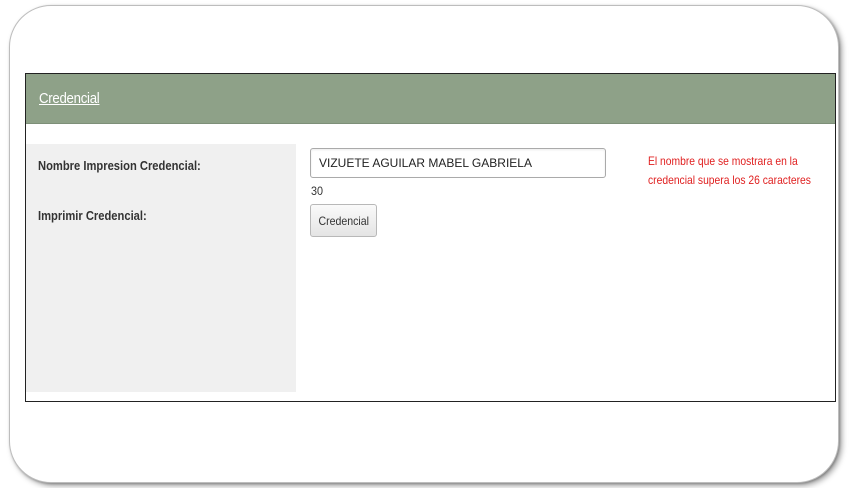 This screenshot has width=852, height=488. What do you see at coordinates (92, 215) in the screenshot?
I see `print-credential-label: Imprimir Credencial:` at bounding box center [92, 215].